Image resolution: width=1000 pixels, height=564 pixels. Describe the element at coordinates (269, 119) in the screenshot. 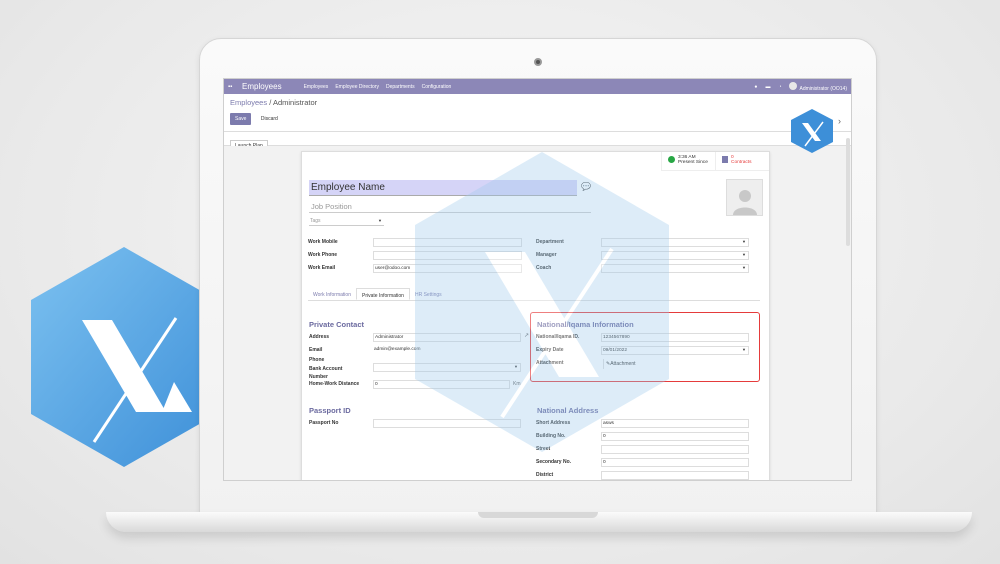

I see `discard-button: Discard` at that location.